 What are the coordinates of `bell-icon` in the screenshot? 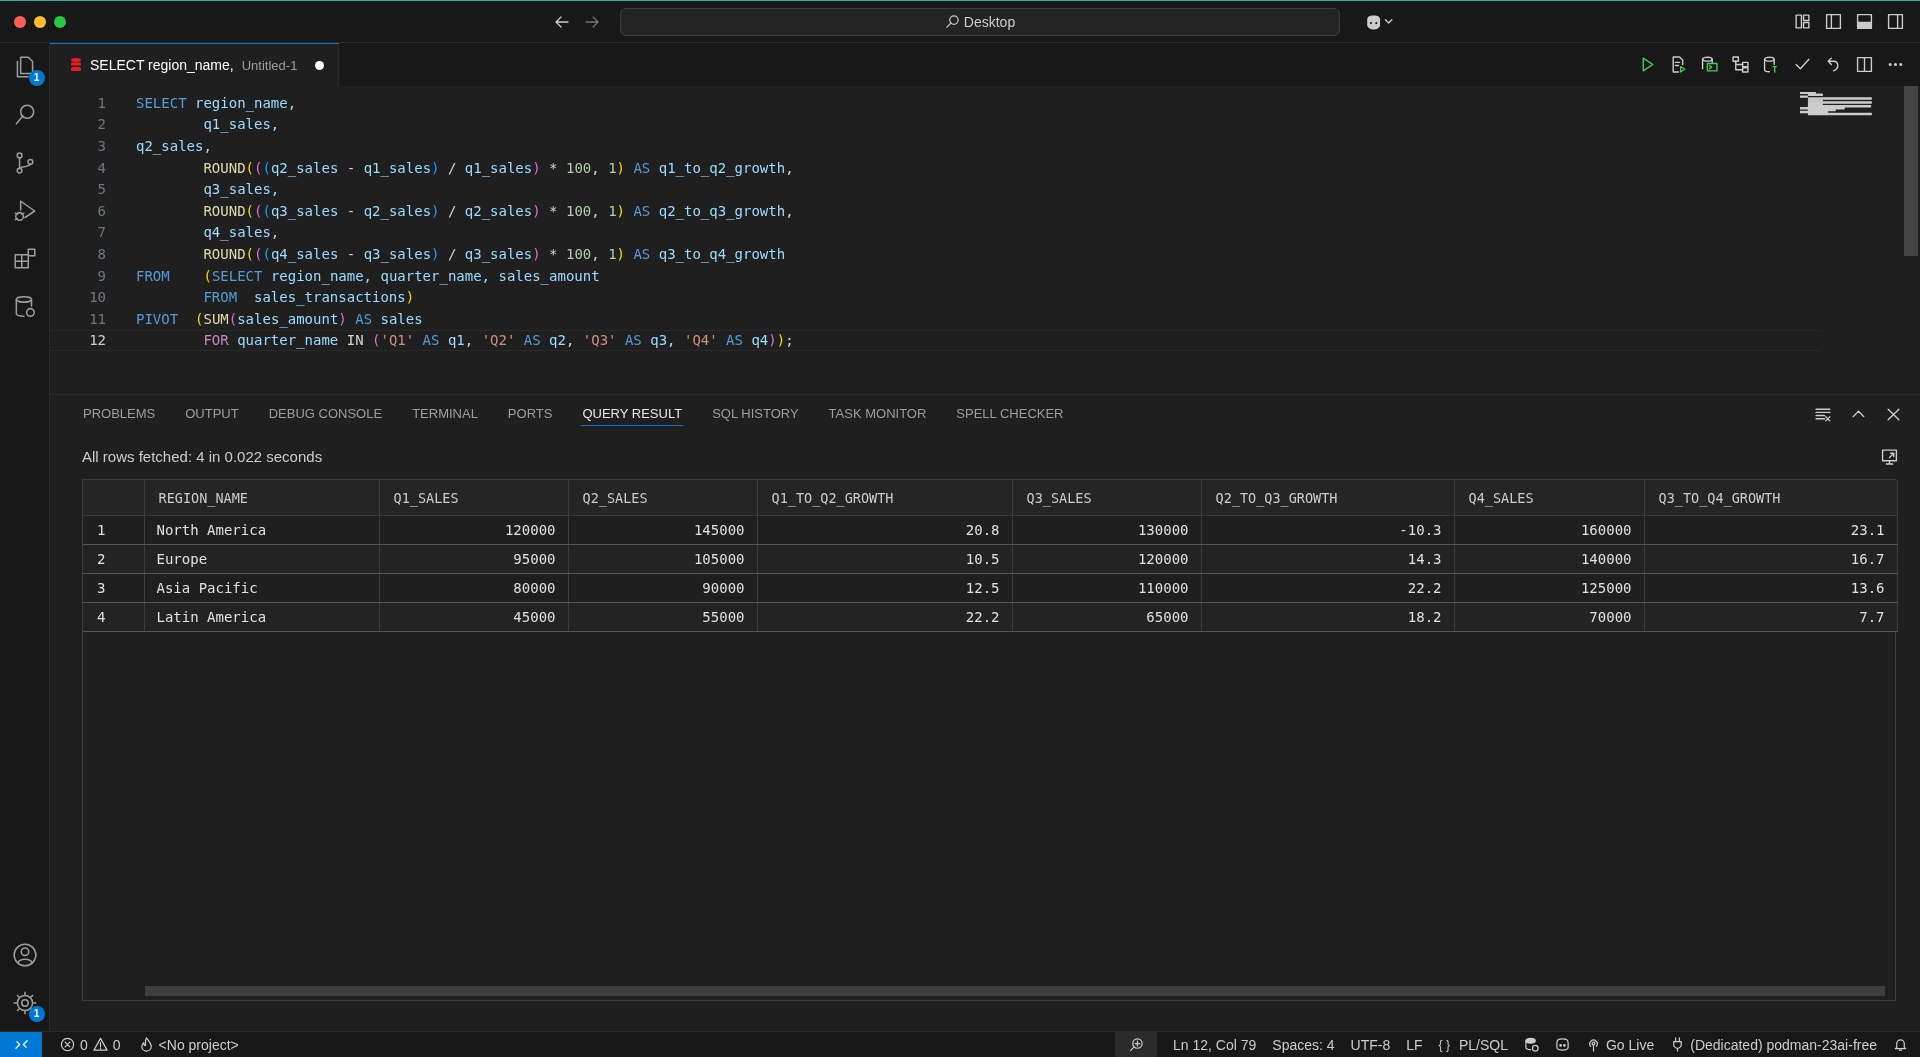 It's located at (1900, 1044).